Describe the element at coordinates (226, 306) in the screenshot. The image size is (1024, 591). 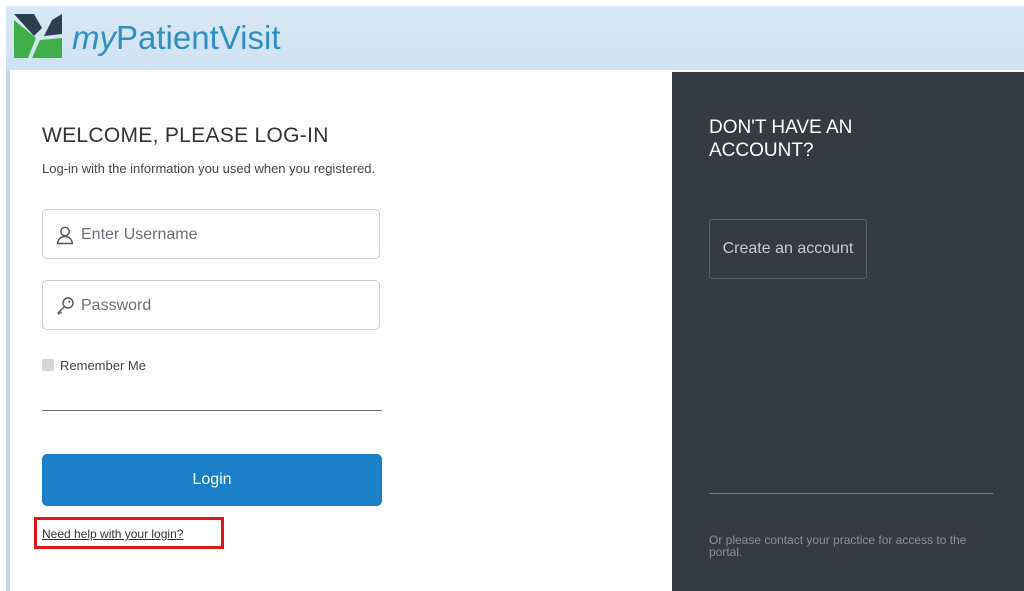
I see `password-input` at that location.